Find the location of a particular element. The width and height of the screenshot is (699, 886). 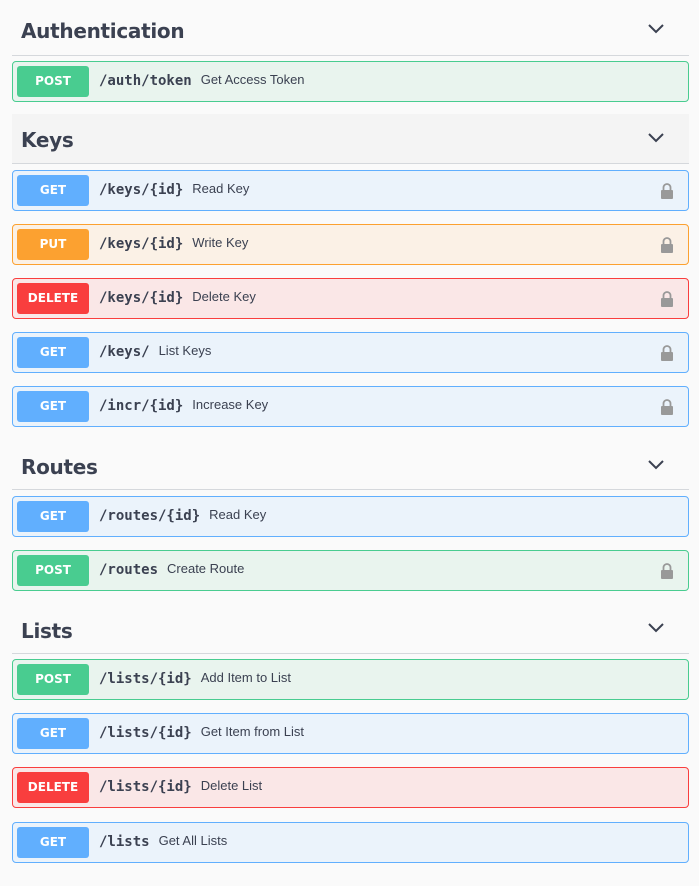

tag-title: Lists is located at coordinates (47, 631).